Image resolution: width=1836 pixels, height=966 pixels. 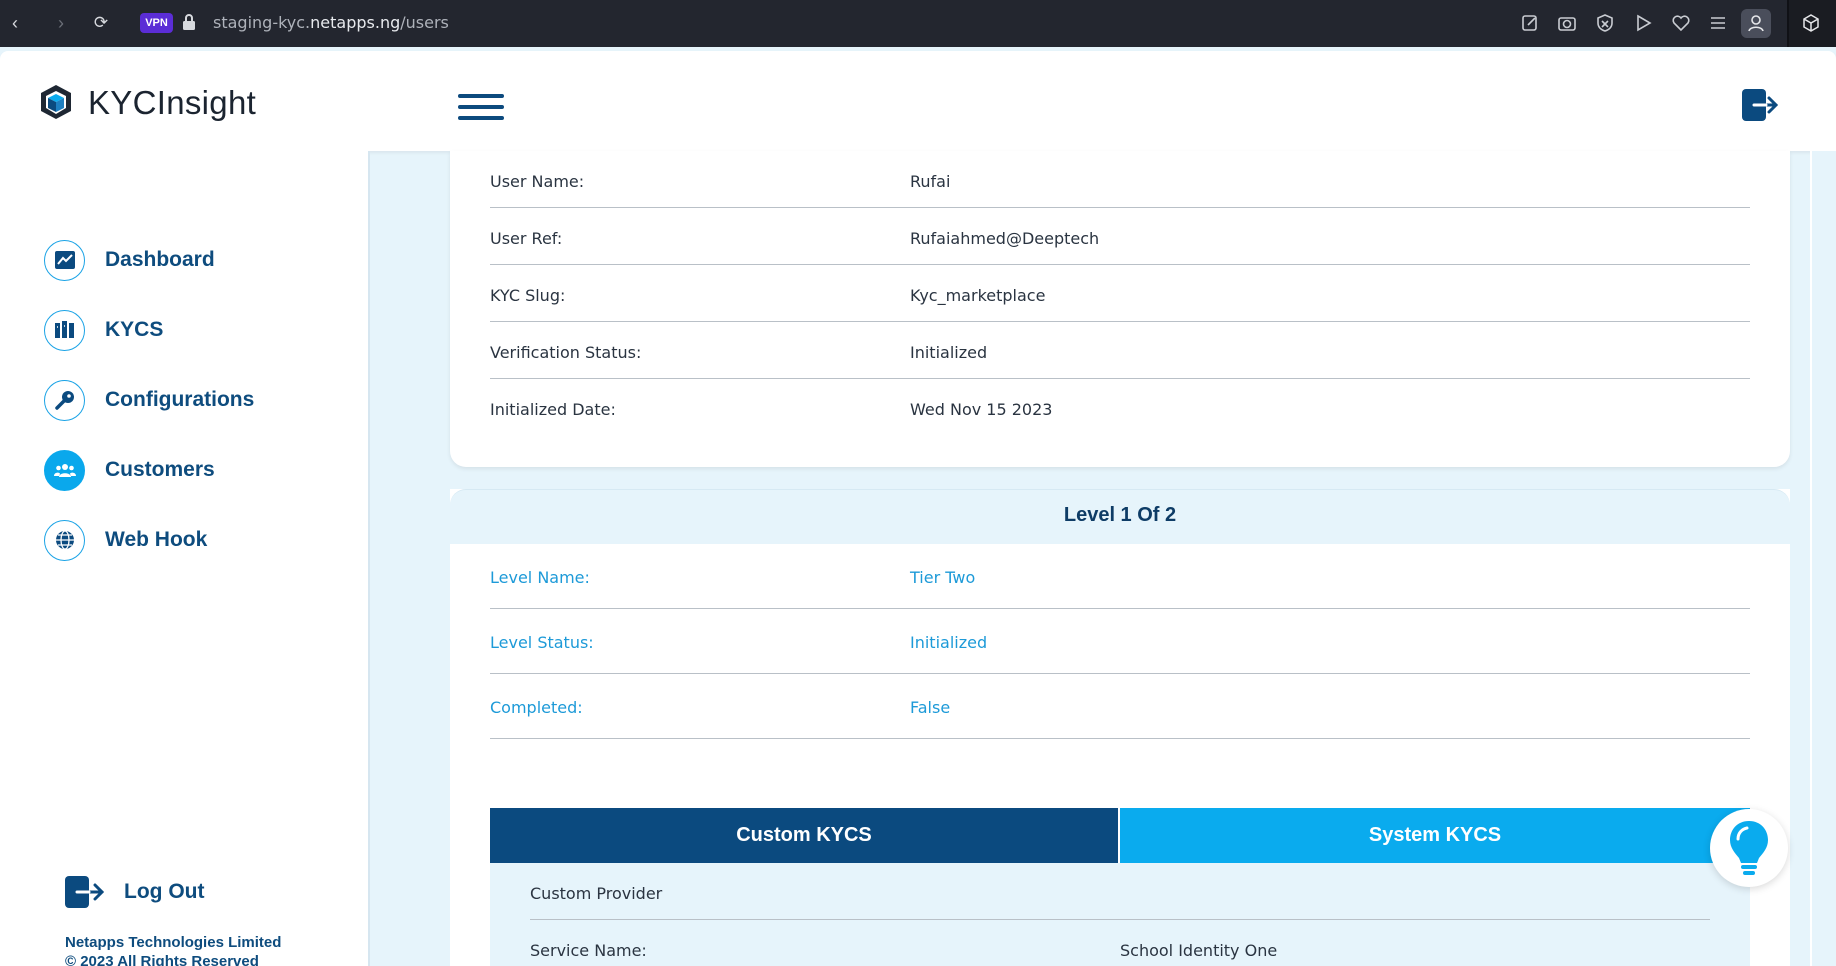 What do you see at coordinates (1120, 350) in the screenshot?
I see `detail-row: Verification Status: Initialized` at bounding box center [1120, 350].